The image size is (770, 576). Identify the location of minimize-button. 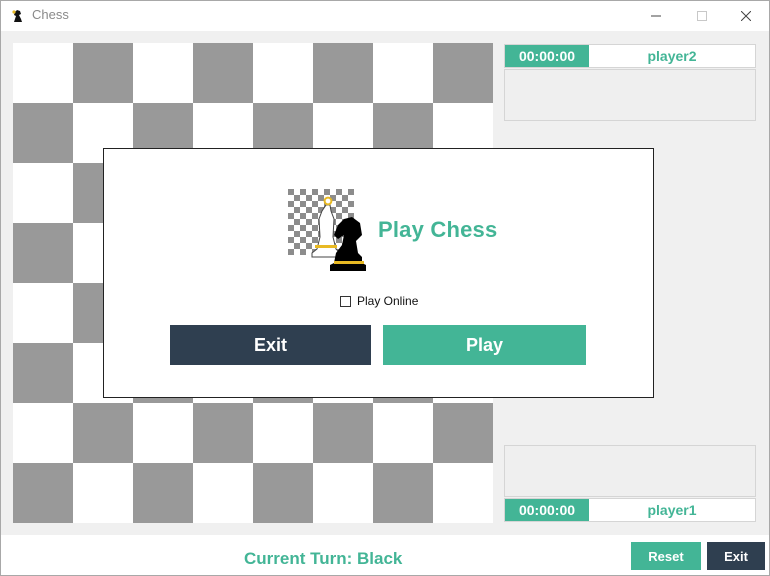
(656, 16).